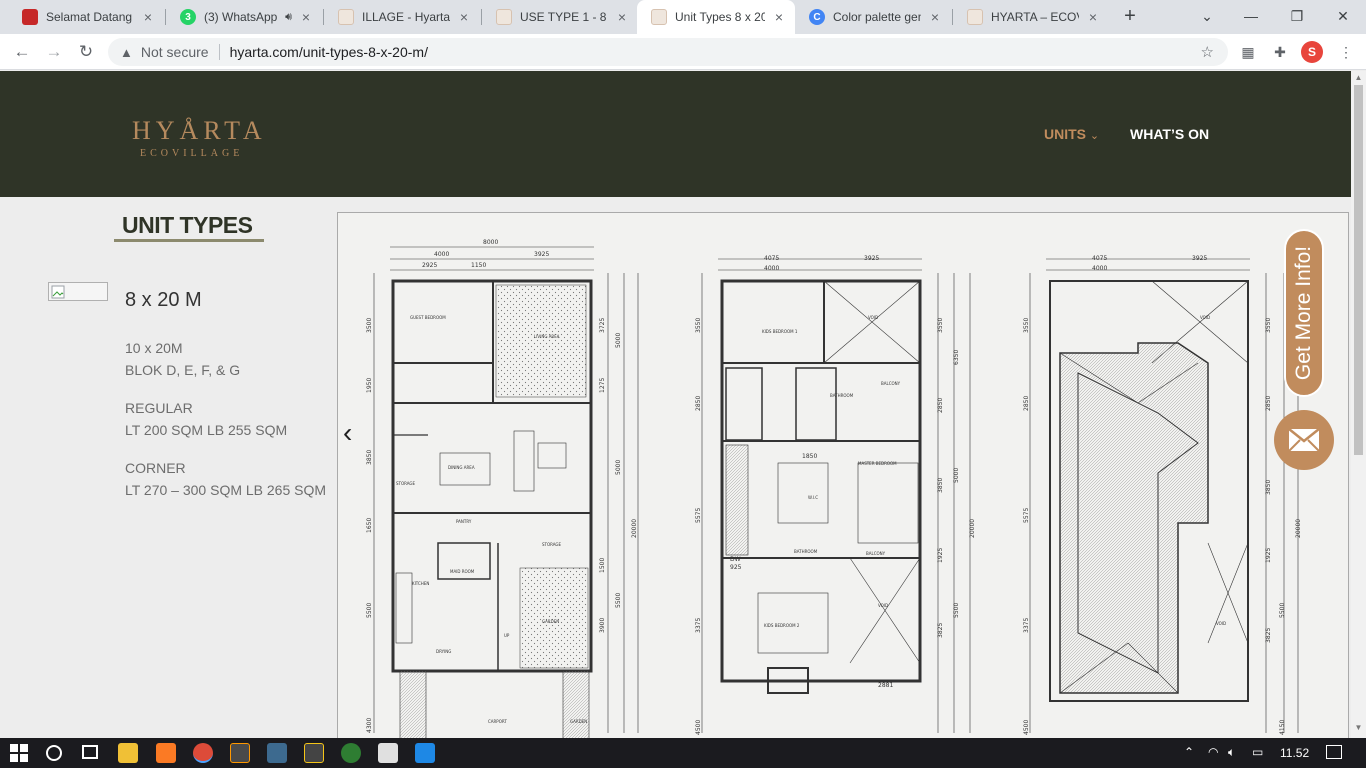 The image size is (1366, 768). Describe the element at coordinates (353, 434) in the screenshot. I see `previous-arrow-icon: ‹` at that location.